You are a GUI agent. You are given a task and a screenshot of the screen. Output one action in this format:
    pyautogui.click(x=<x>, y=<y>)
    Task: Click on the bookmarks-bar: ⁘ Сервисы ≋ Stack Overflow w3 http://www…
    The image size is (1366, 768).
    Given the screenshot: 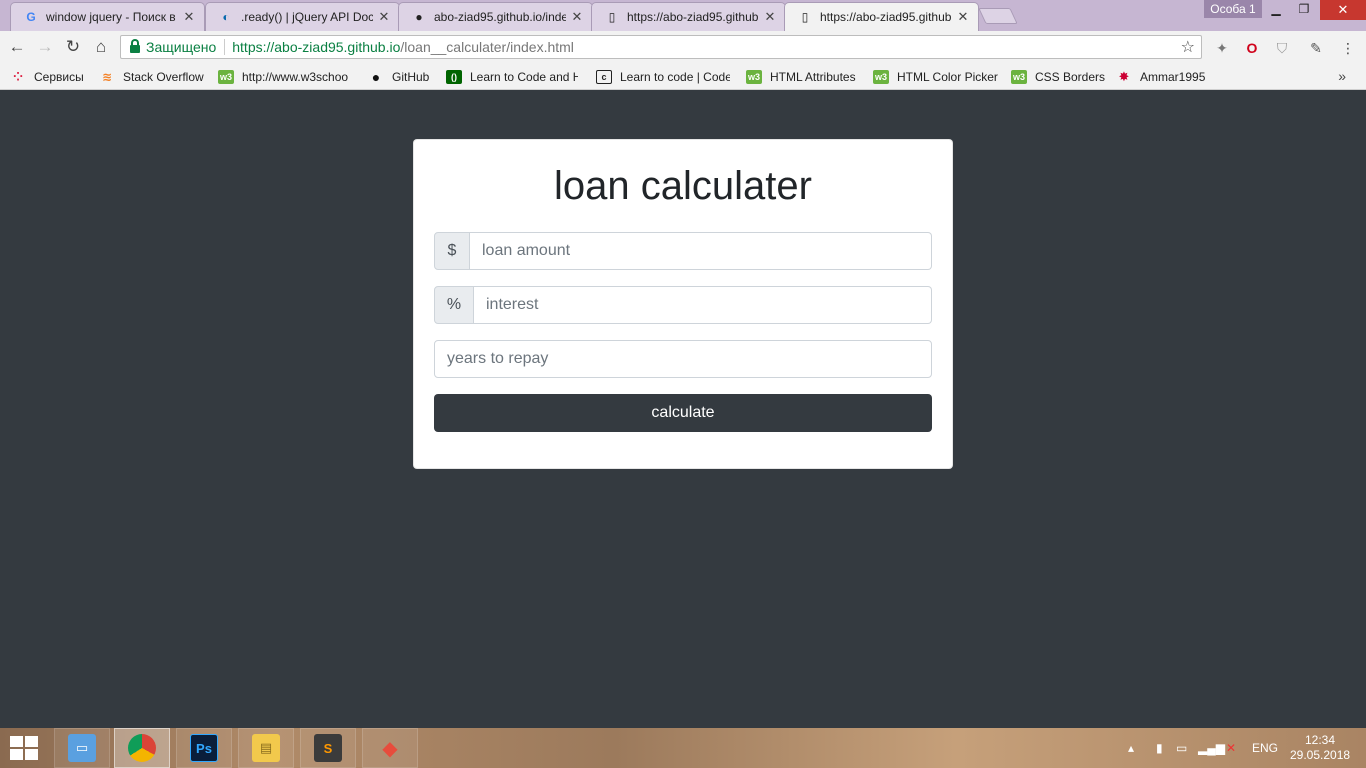 What is the action you would take?
    pyautogui.click(x=683, y=76)
    